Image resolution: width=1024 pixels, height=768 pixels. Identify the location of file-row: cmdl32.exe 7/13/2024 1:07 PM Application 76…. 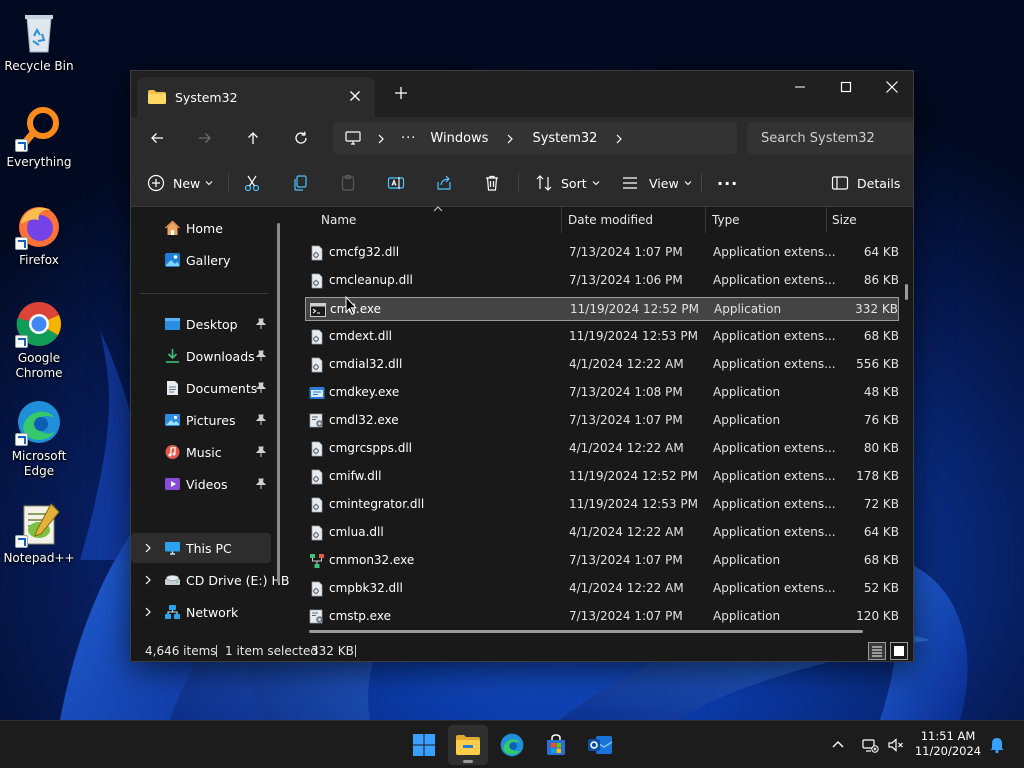
(602, 421).